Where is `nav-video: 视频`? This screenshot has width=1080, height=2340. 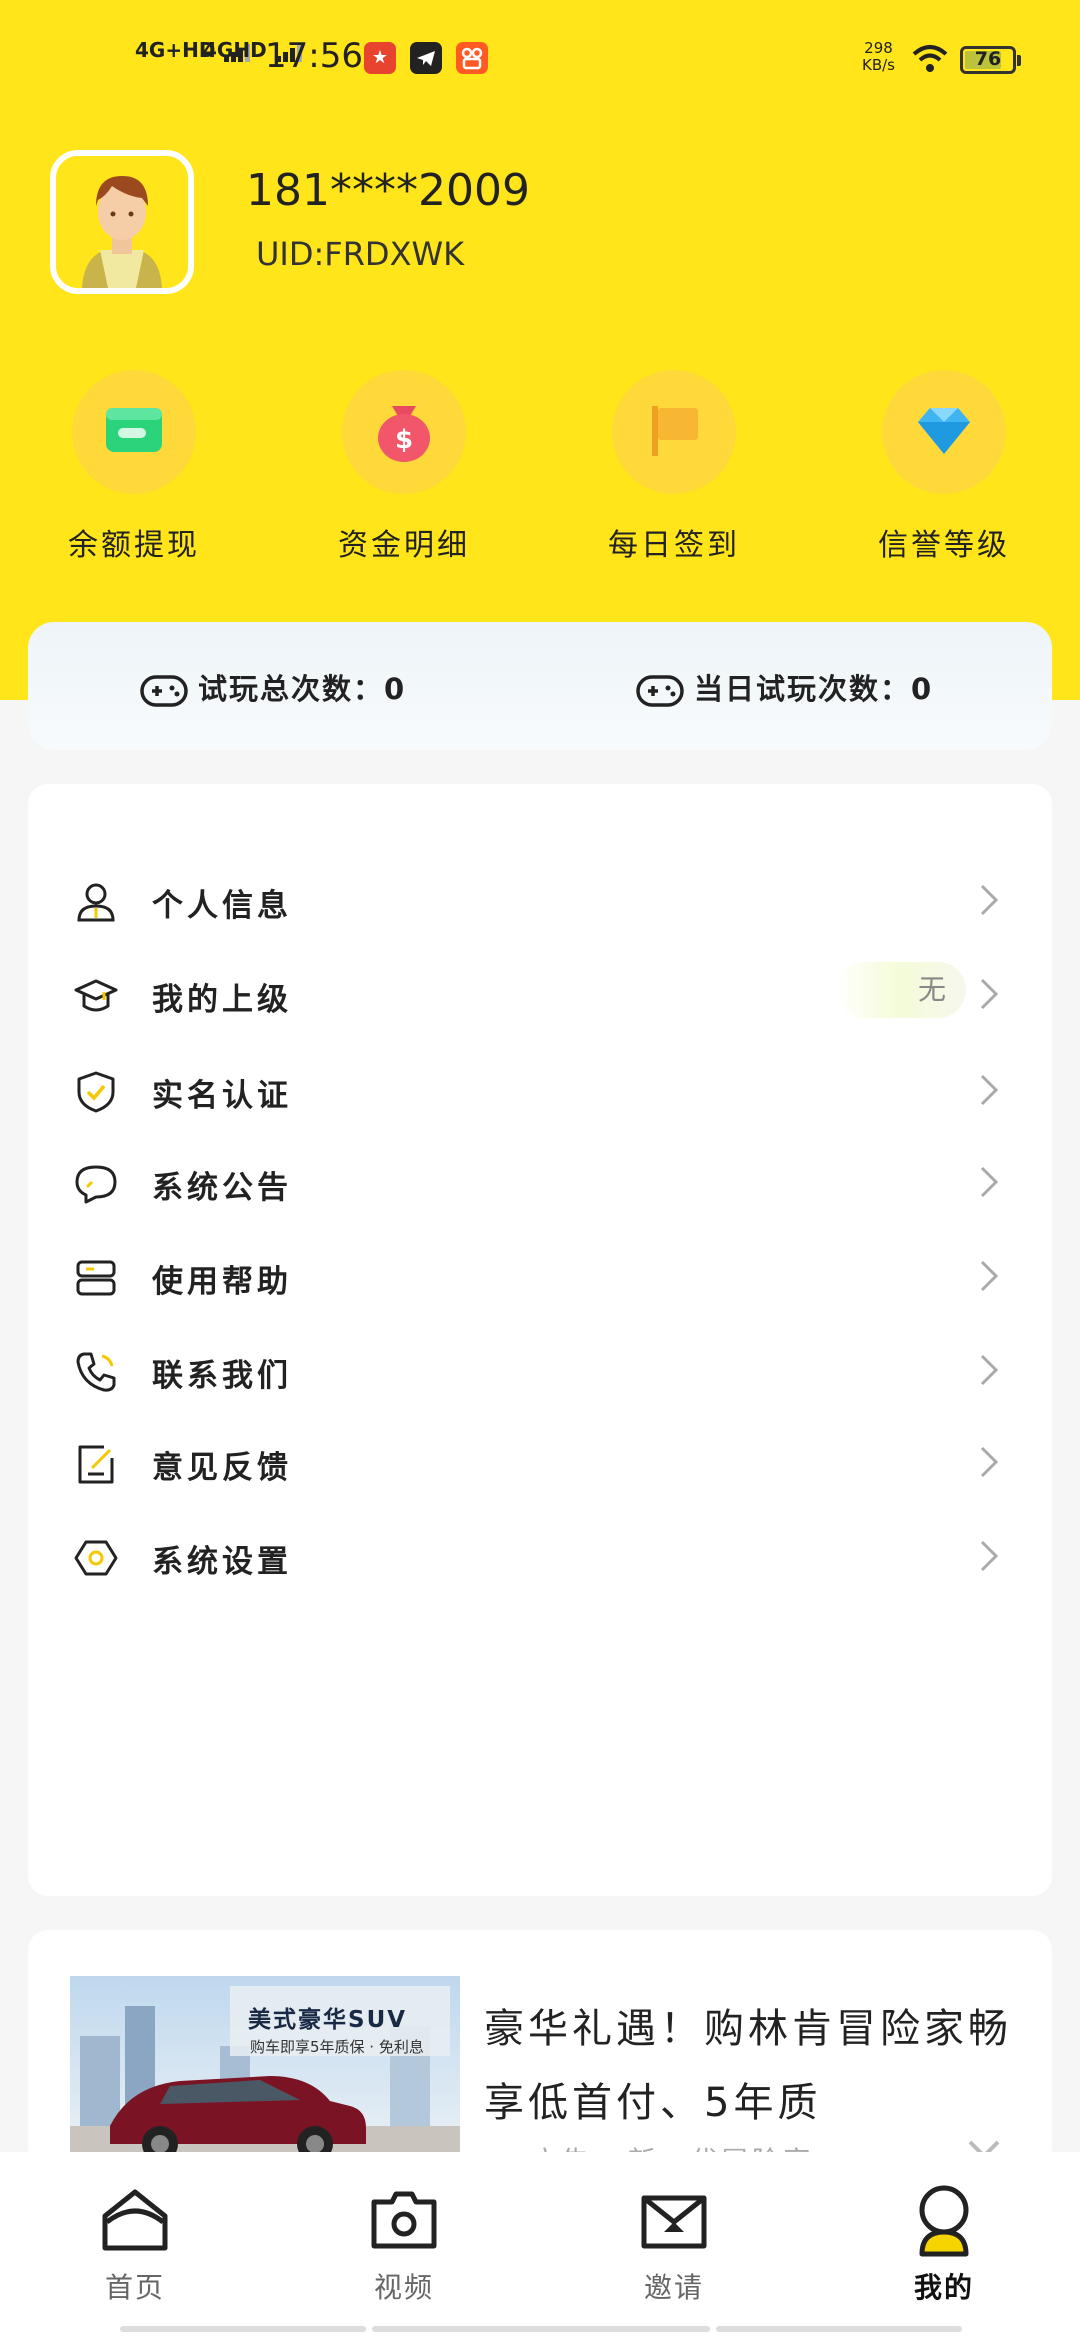
nav-video: 视频 is located at coordinates (404, 2229).